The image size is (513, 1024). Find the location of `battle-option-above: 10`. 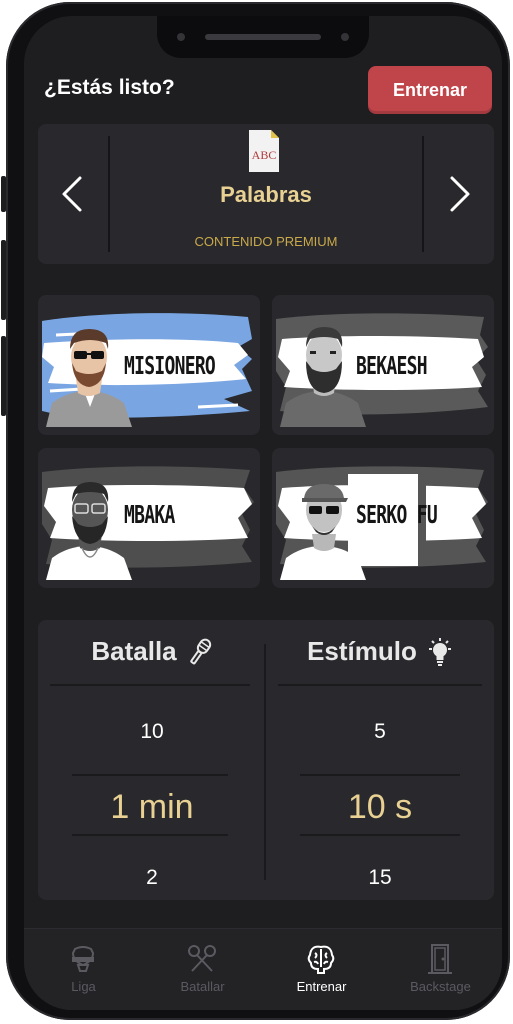

battle-option-above: 10 is located at coordinates (152, 732).